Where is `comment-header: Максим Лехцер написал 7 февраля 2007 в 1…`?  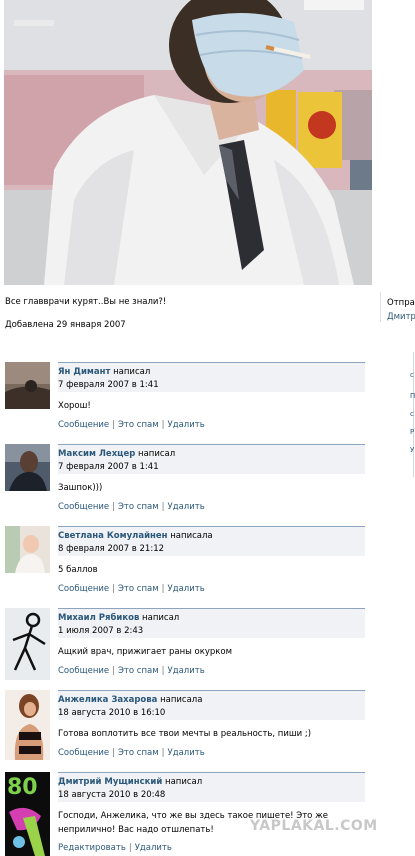
comment-header: Максим Лехцер написал 7 февраля 2007 в 1… is located at coordinates (211, 459).